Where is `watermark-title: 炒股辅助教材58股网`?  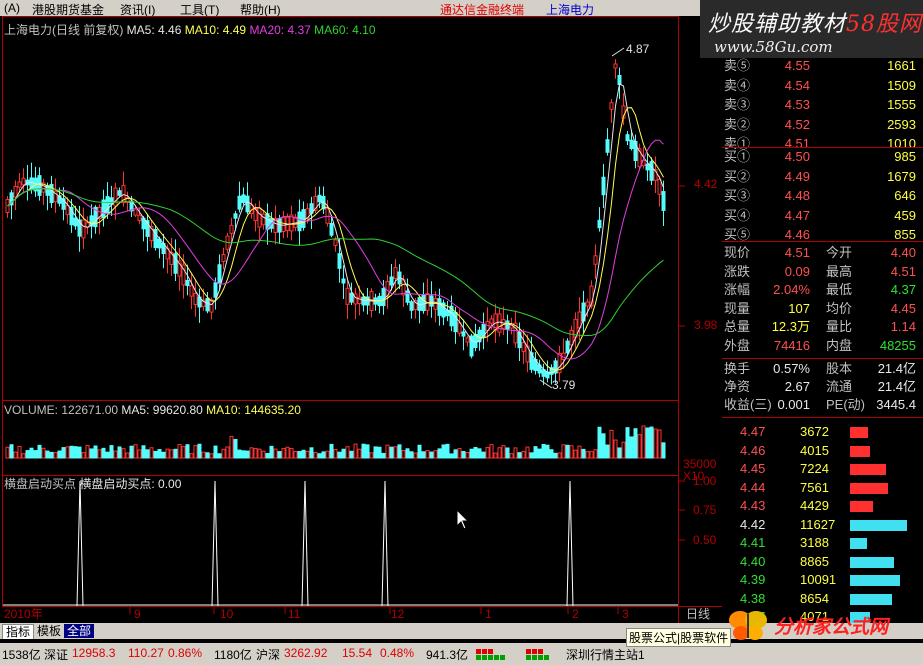 watermark-title: 炒股辅助教材58股网 is located at coordinates (815, 24).